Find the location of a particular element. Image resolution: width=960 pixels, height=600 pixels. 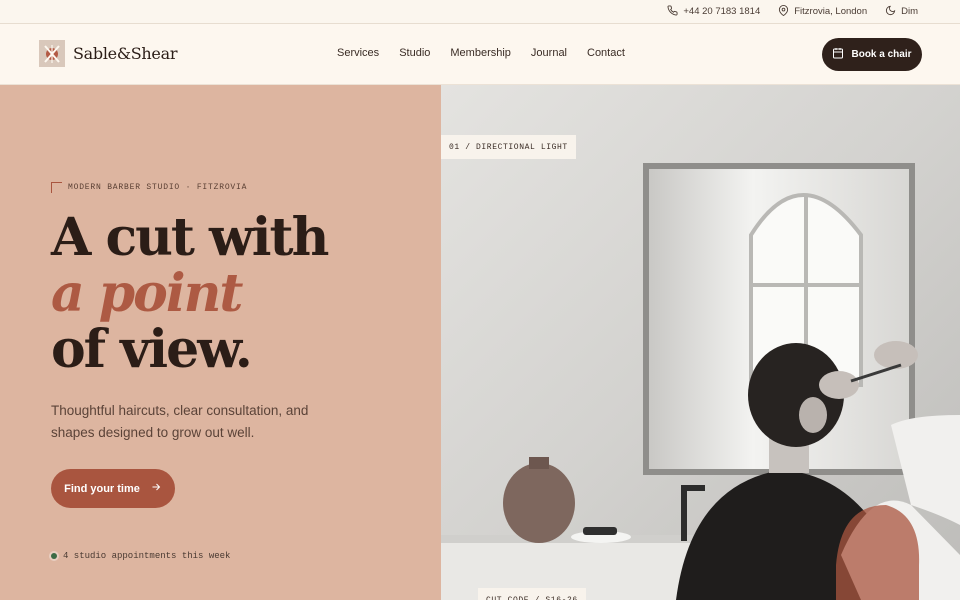

phone-link: +44 20 7183 1814 is located at coordinates (714, 11).